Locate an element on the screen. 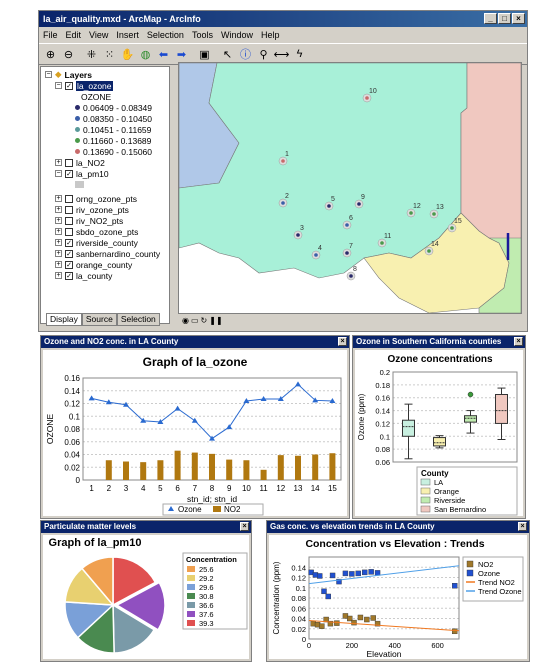 The height and width of the screenshot is (672, 537). fixed-zoom-out-icon: ⁙ is located at coordinates (109, 54).